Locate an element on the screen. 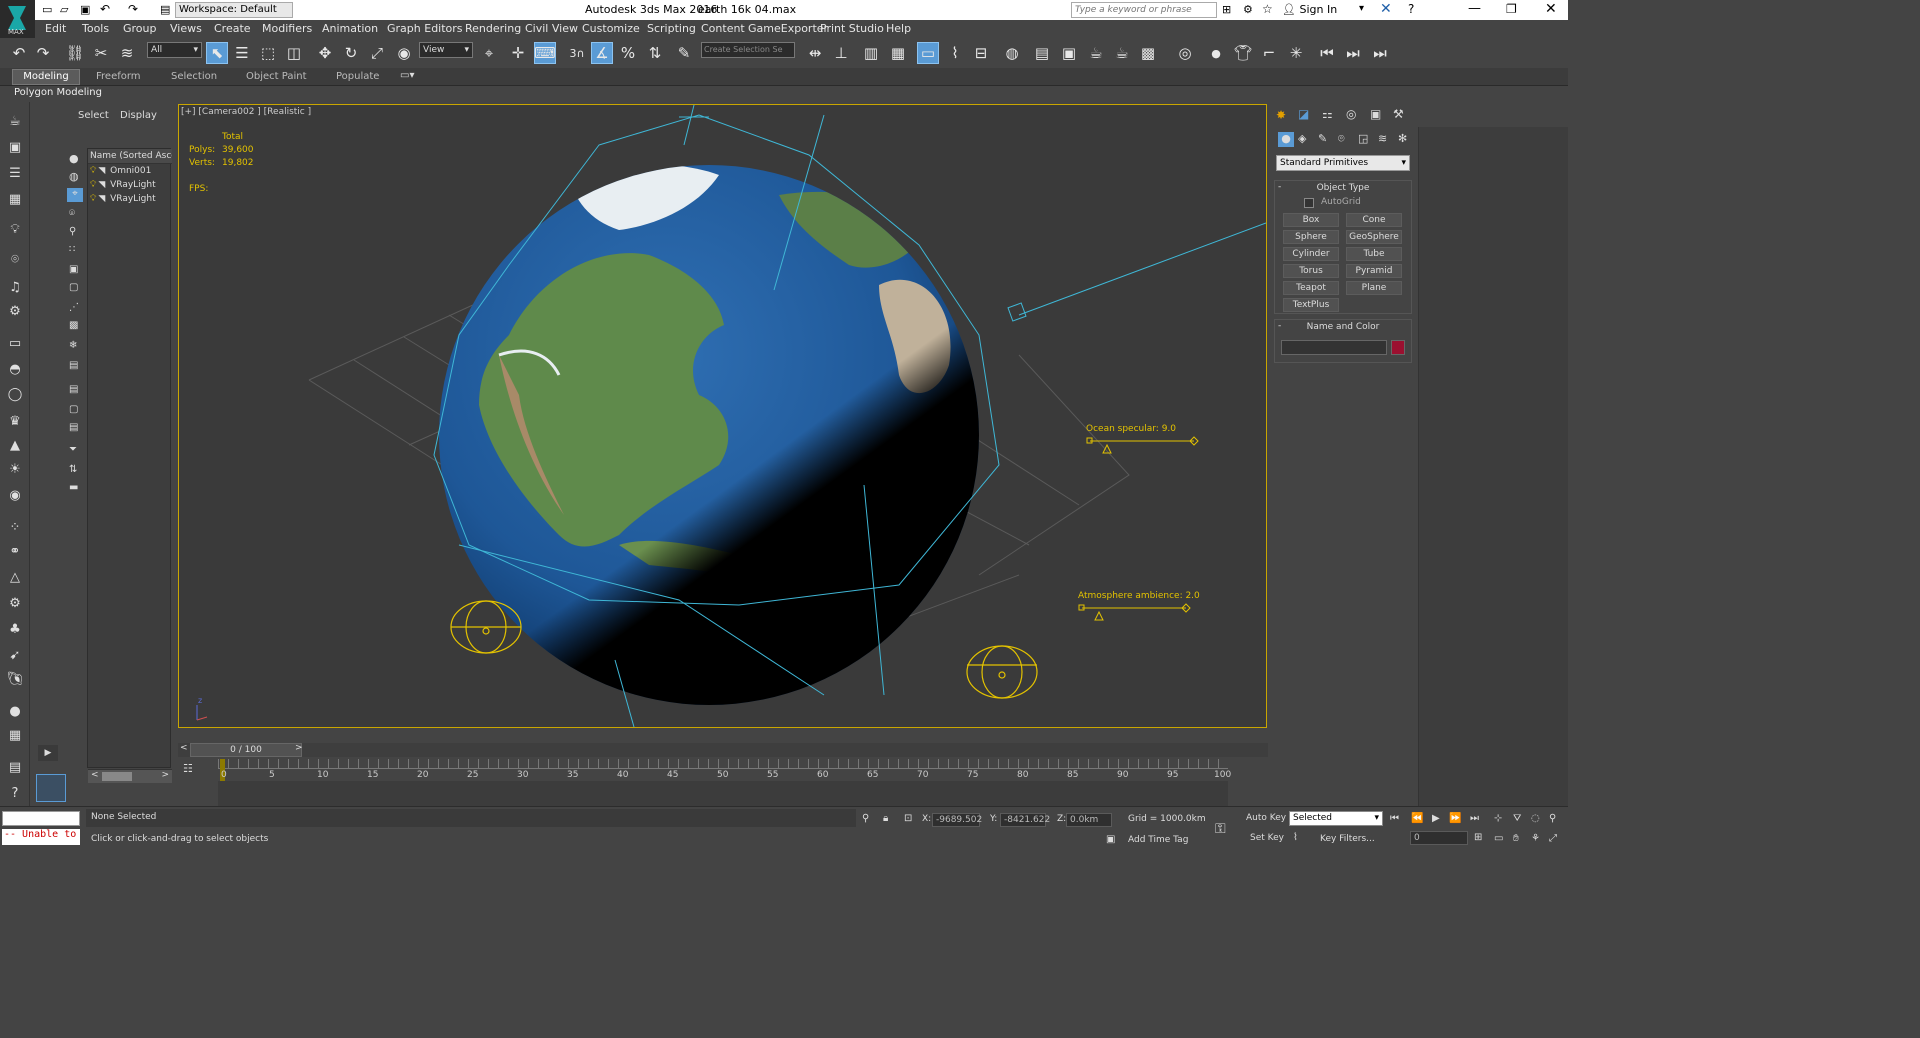  app-menu-button: MAX is located at coordinates (17, 19).